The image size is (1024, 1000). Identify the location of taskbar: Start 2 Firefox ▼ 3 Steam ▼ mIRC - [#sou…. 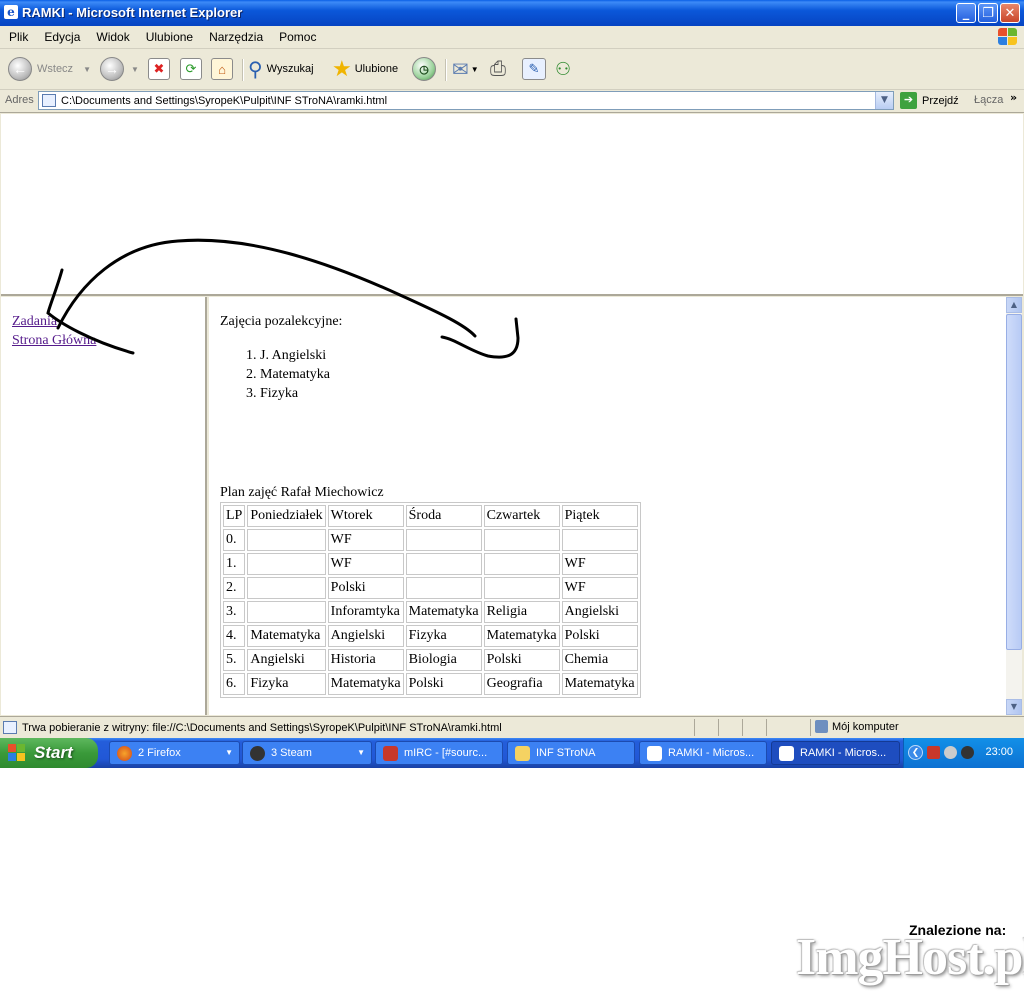
(512, 753).